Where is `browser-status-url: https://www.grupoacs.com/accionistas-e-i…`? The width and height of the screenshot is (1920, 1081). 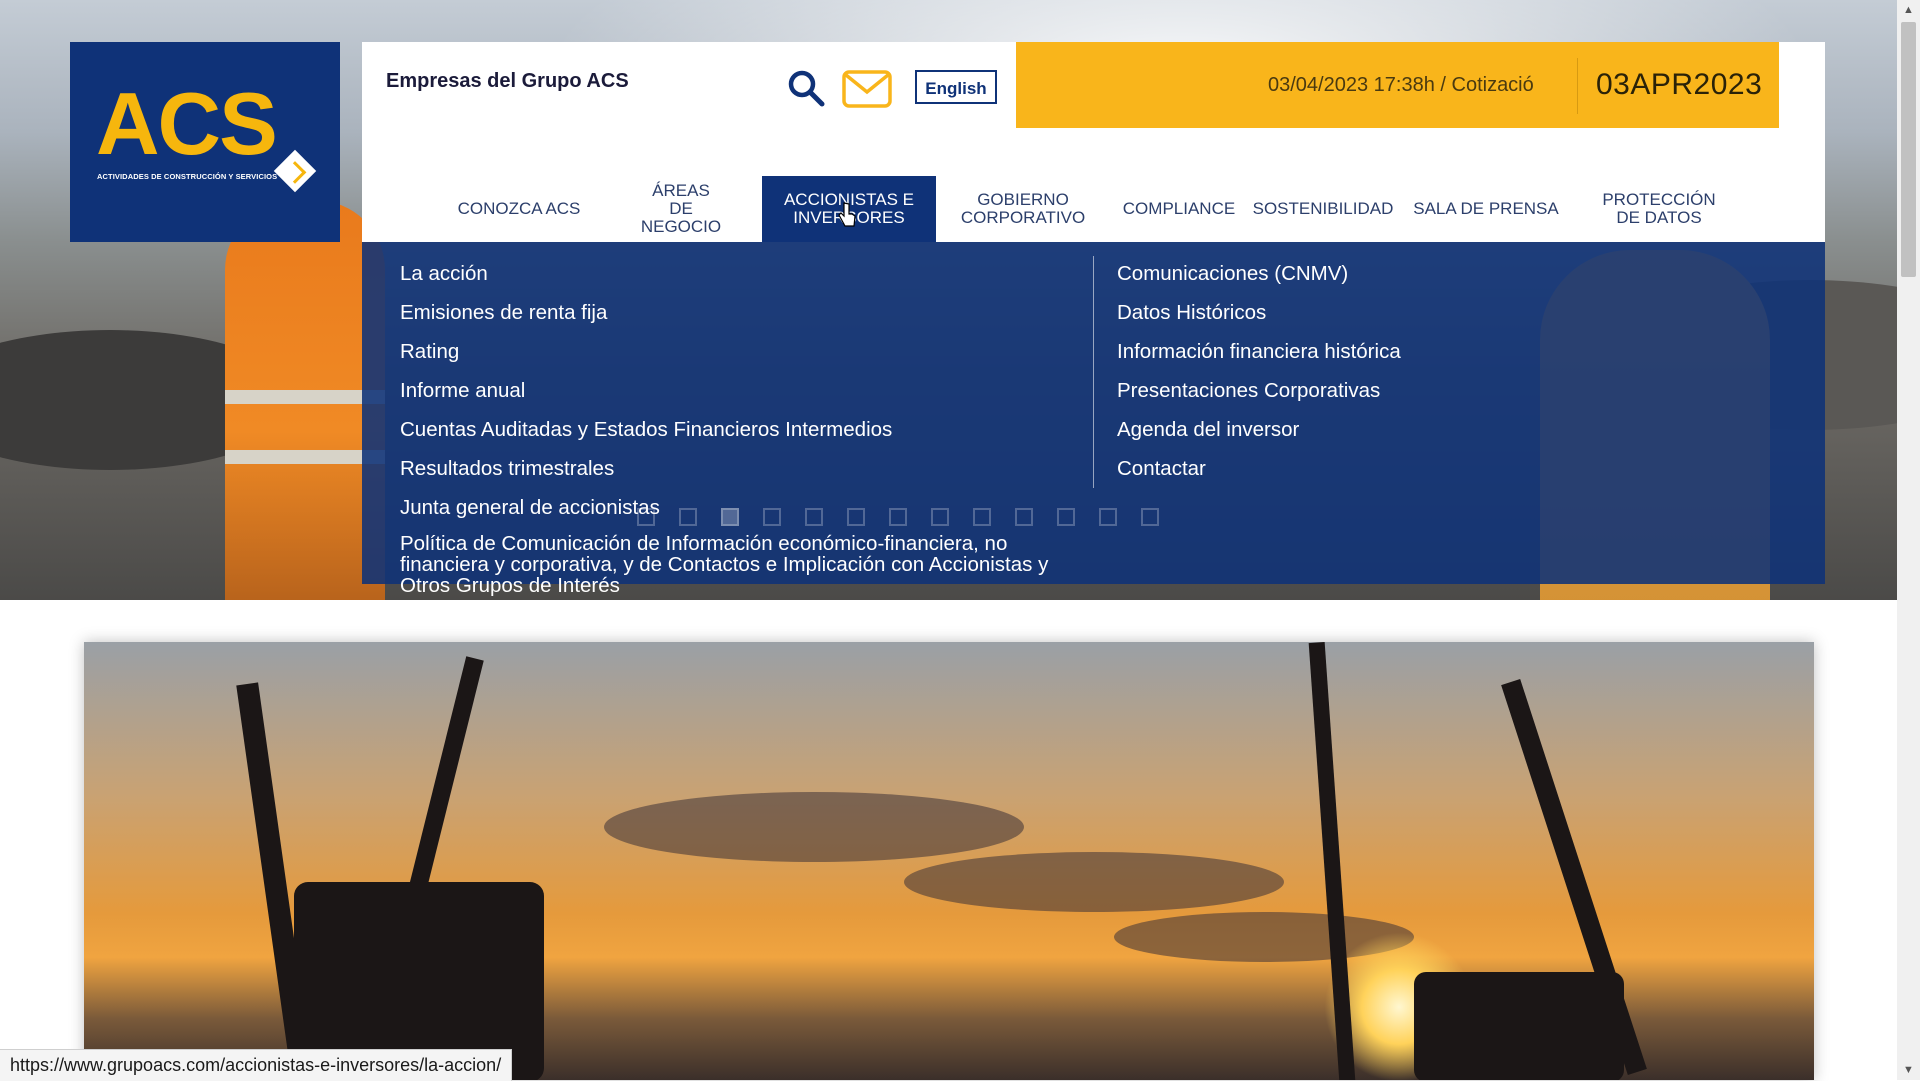
browser-status-url: https://www.grupoacs.com/accionistas-e-i… is located at coordinates (256, 1065).